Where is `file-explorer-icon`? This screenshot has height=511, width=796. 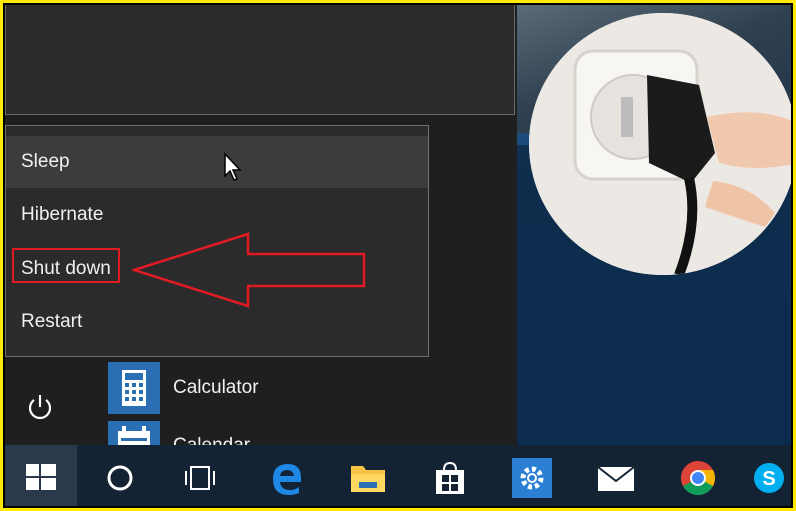
file-explorer-icon is located at coordinates (368, 478).